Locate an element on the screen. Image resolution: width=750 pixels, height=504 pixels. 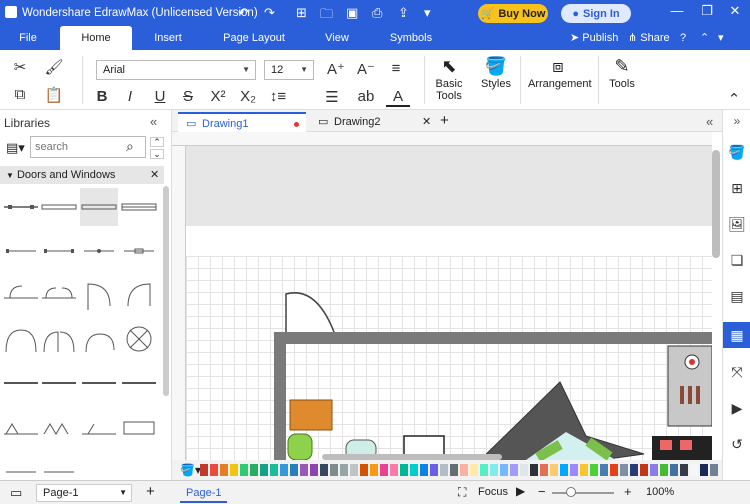
export-icon: ⇪ is located at coordinates (403, 13).